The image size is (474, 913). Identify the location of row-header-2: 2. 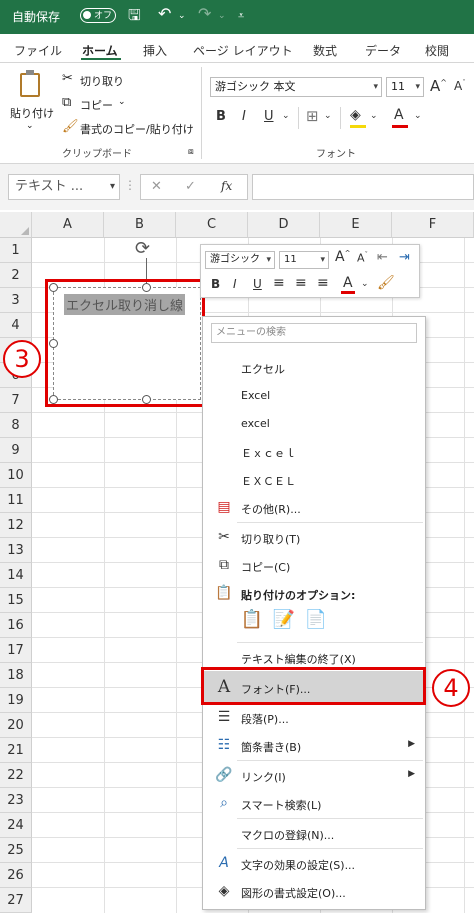
(16, 275).